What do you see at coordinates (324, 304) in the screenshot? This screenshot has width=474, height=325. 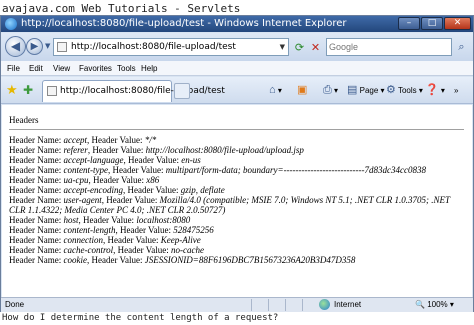 I see `internet-globe-icon` at bounding box center [324, 304].